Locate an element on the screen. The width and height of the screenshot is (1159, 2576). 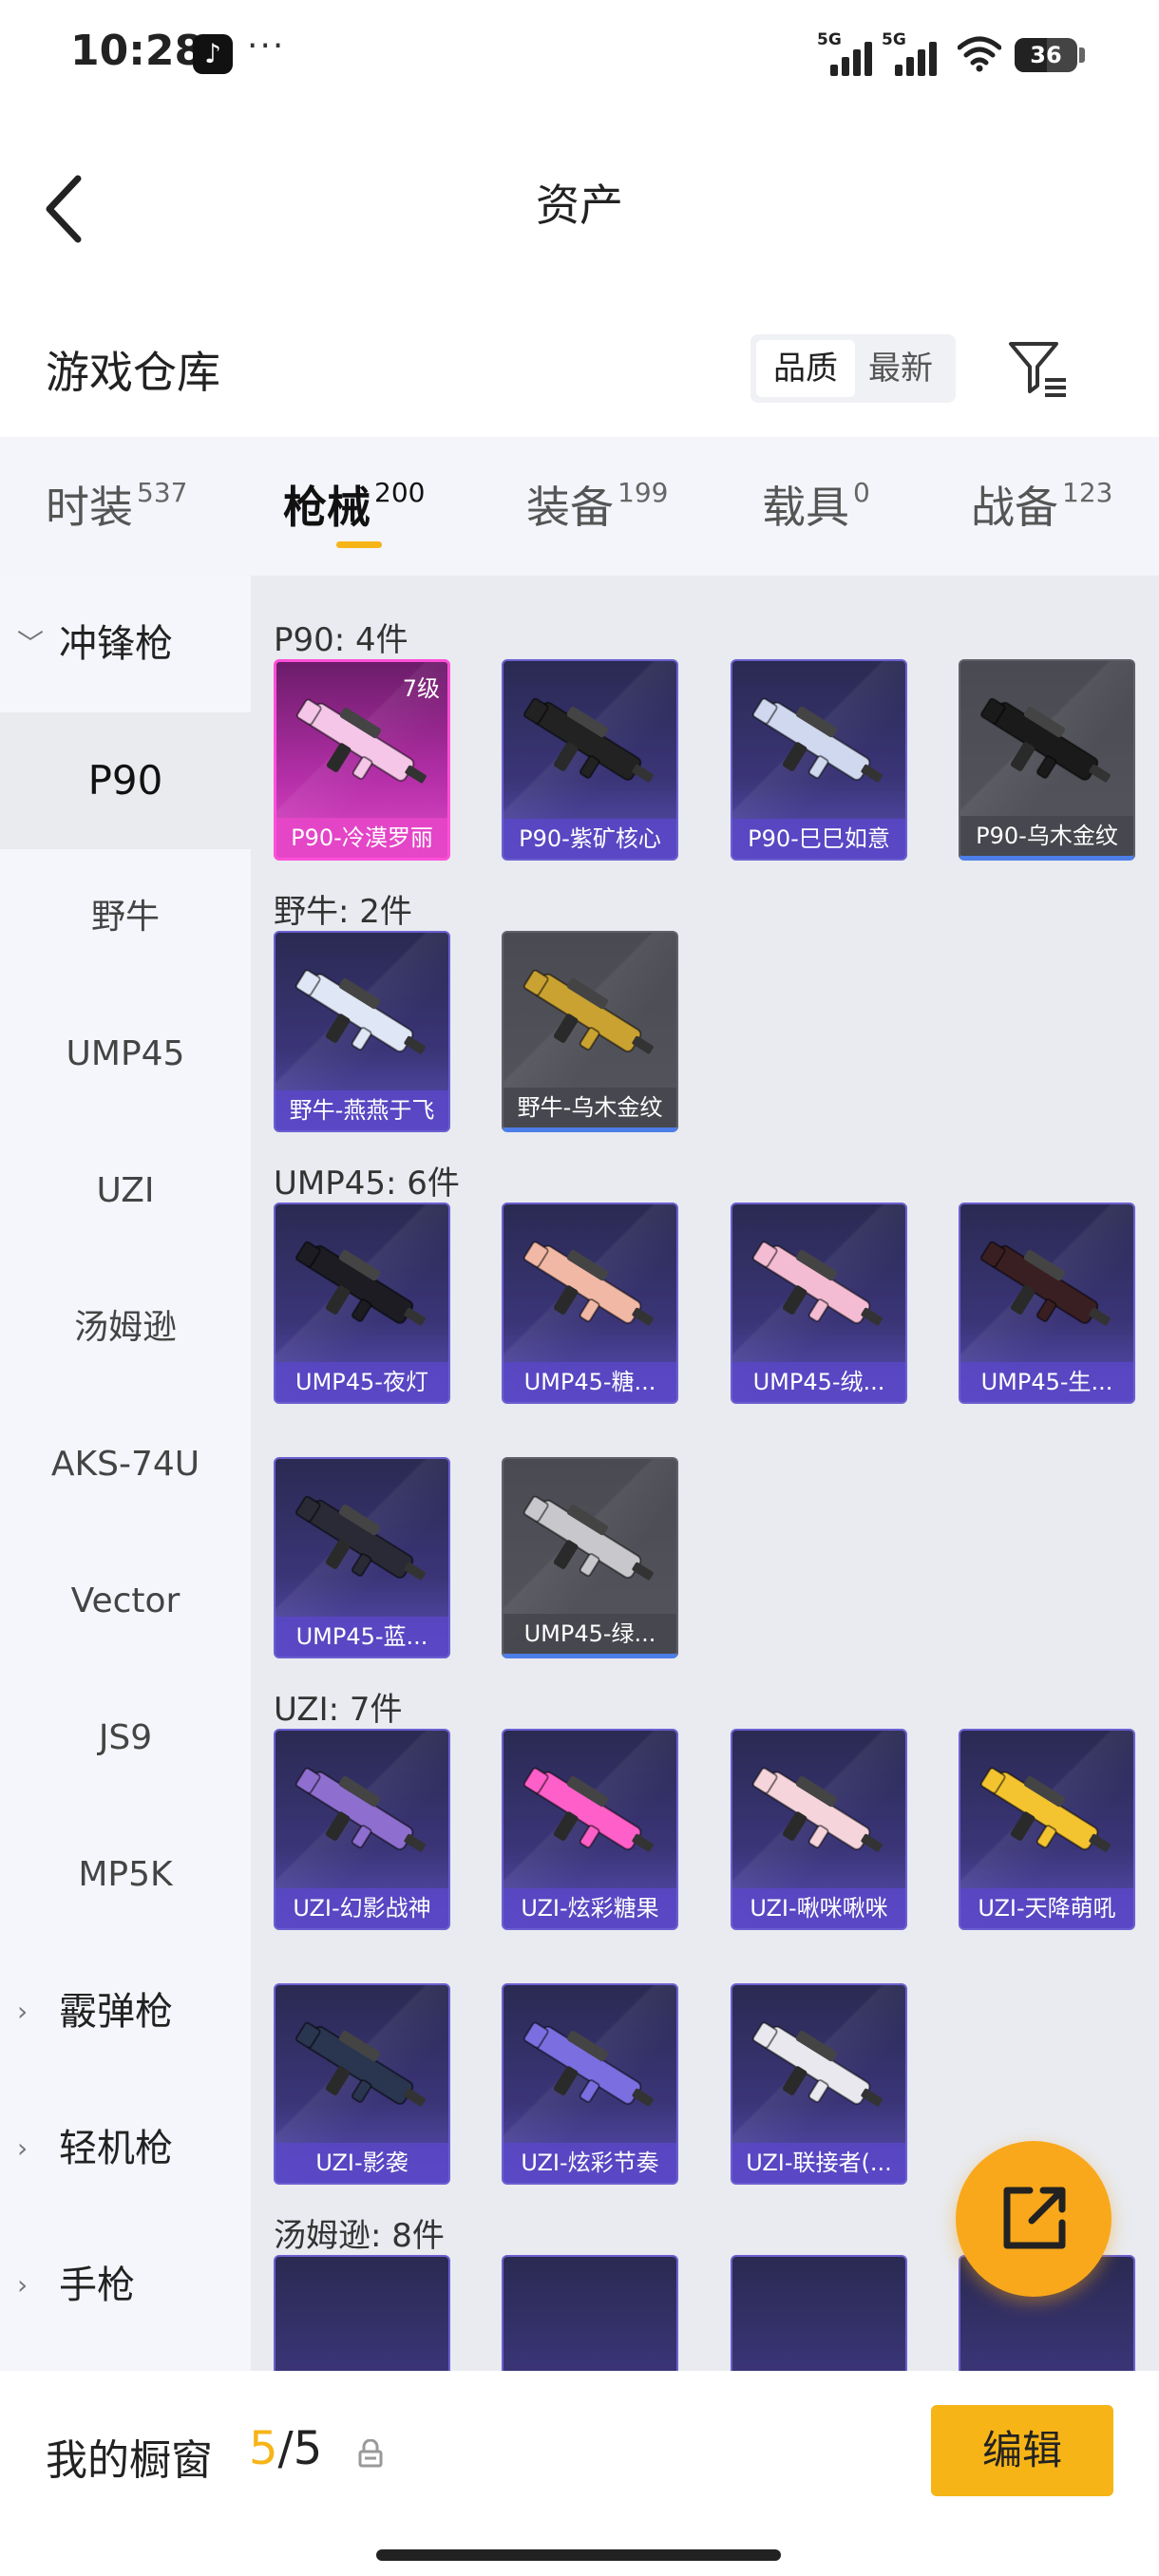
tab-outfits: 时装 537 is located at coordinates (116, 511).